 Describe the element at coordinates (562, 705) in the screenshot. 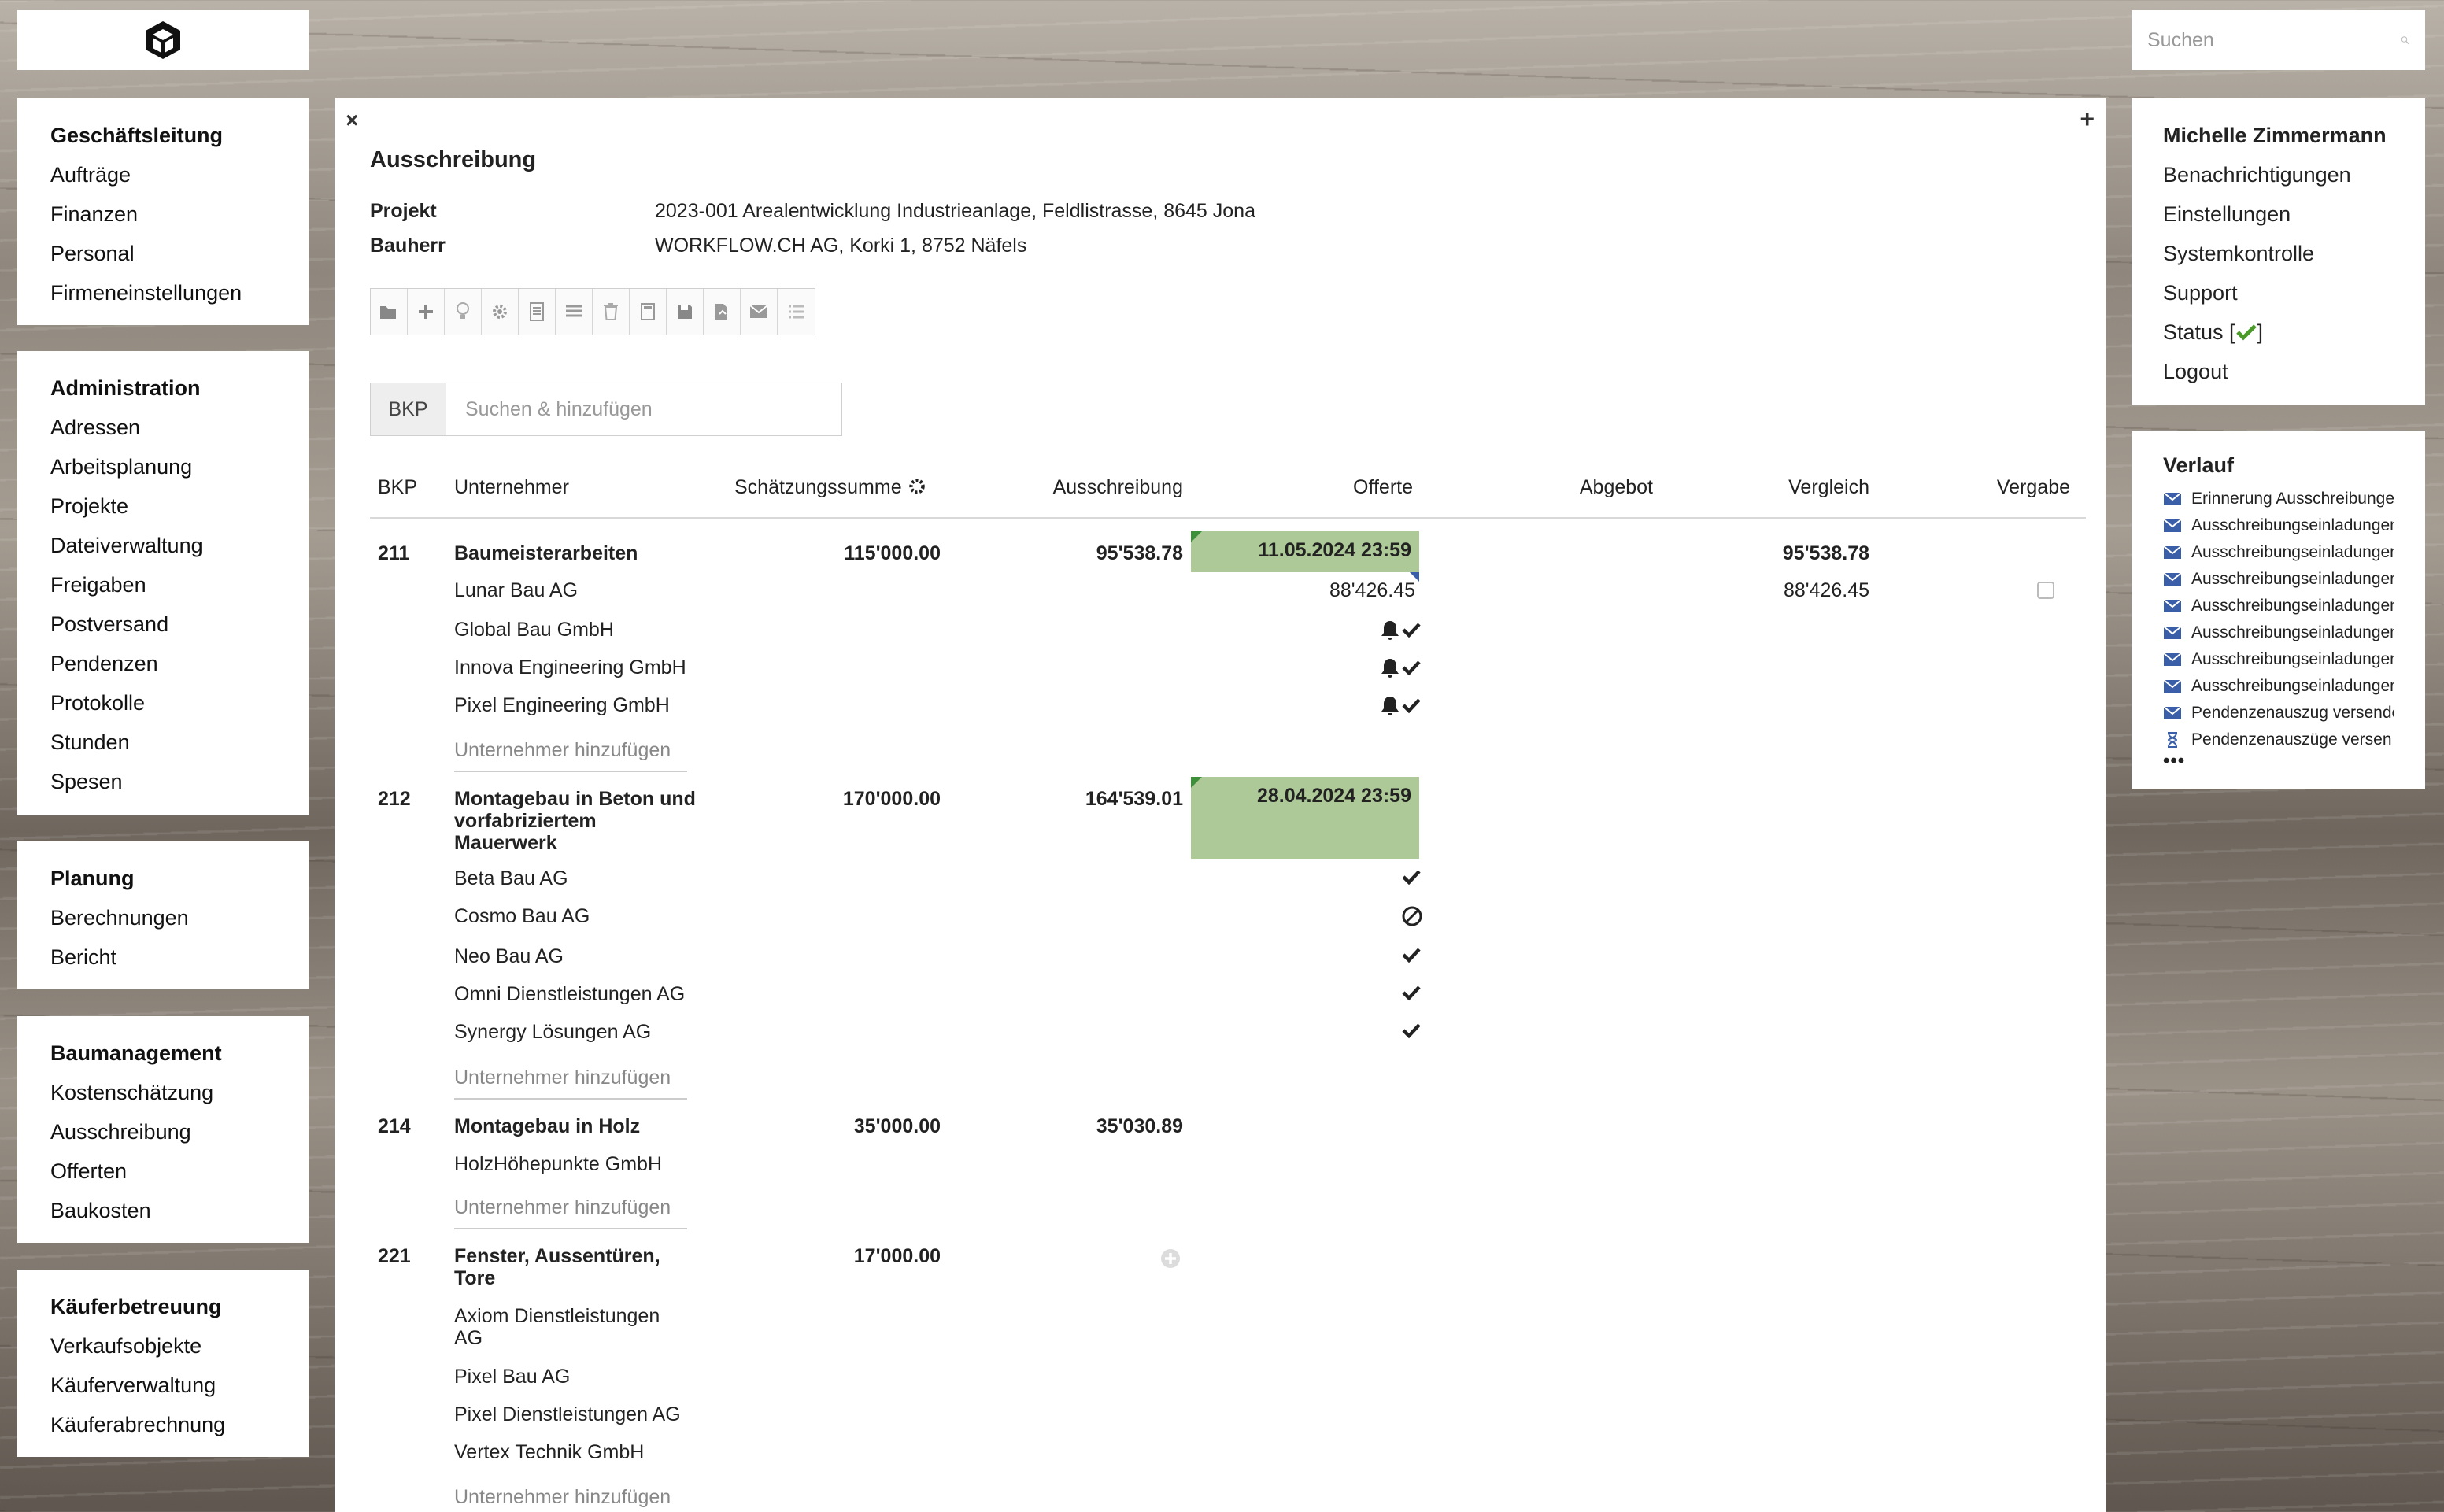

I see `company-name: Pixel Engineering GmbH` at that location.